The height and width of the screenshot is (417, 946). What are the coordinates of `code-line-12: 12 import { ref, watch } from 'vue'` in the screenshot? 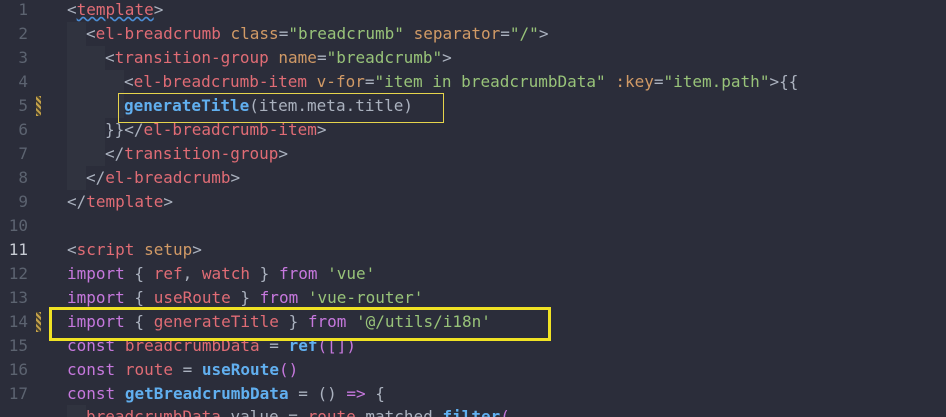 It's located at (473, 274).